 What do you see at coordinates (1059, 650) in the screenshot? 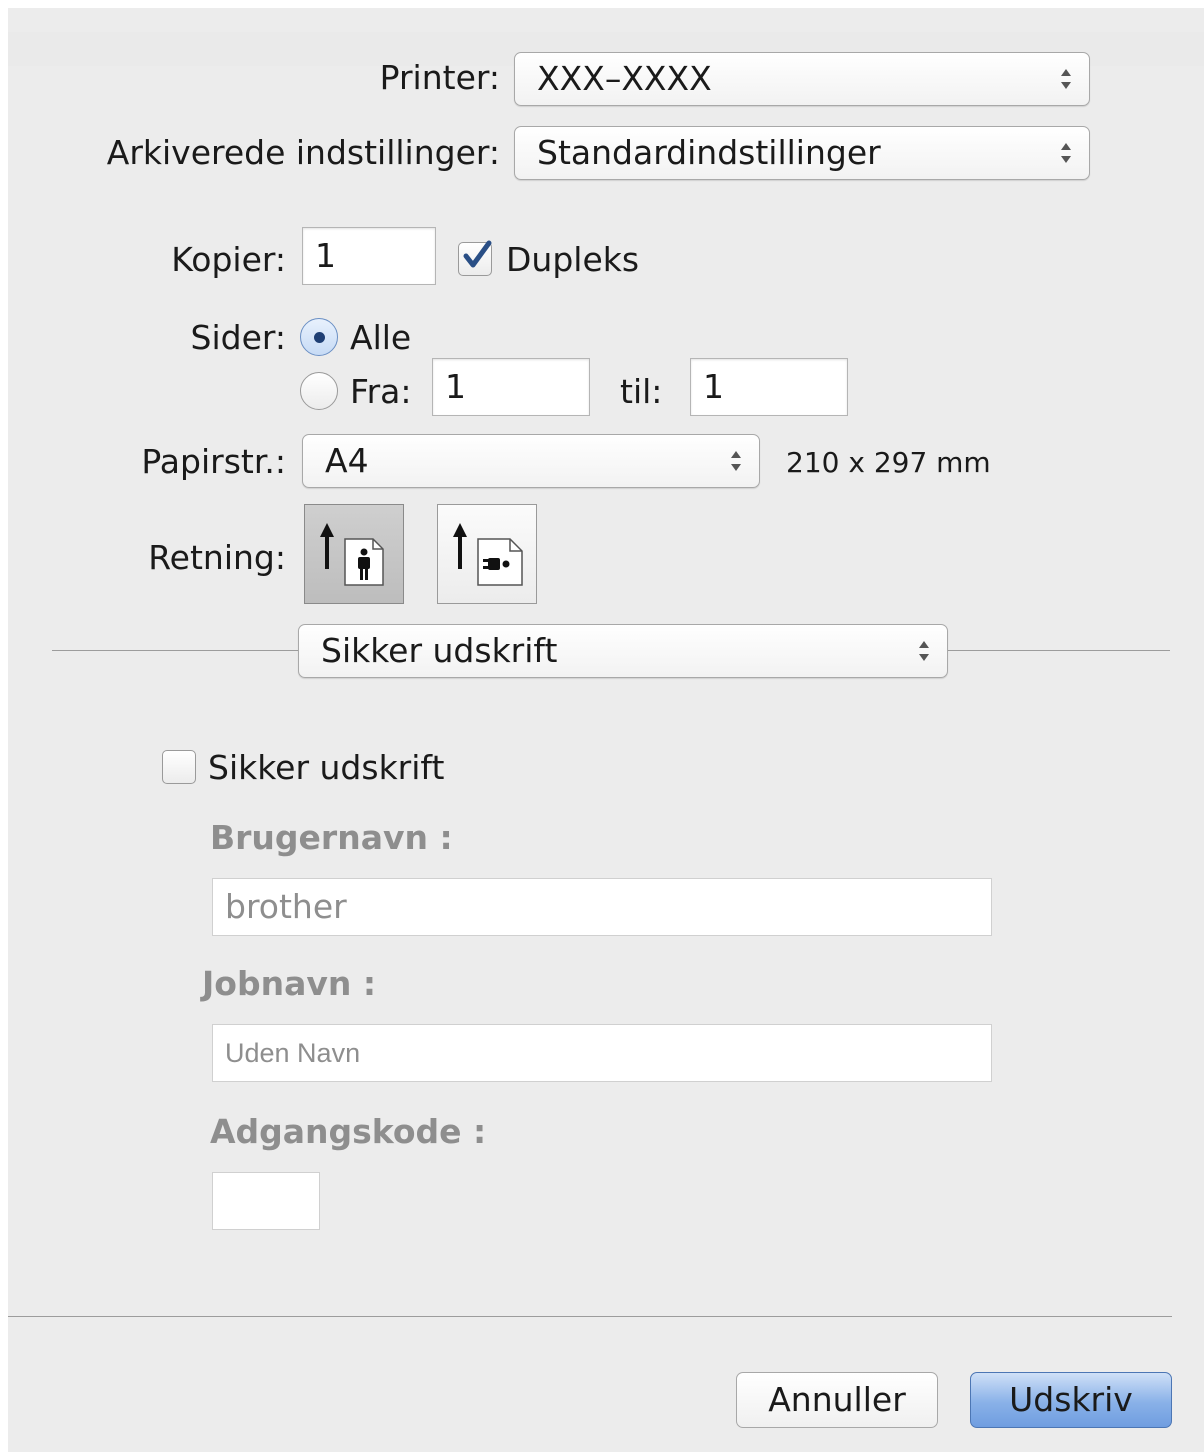
I see `panel-separator-right` at bounding box center [1059, 650].